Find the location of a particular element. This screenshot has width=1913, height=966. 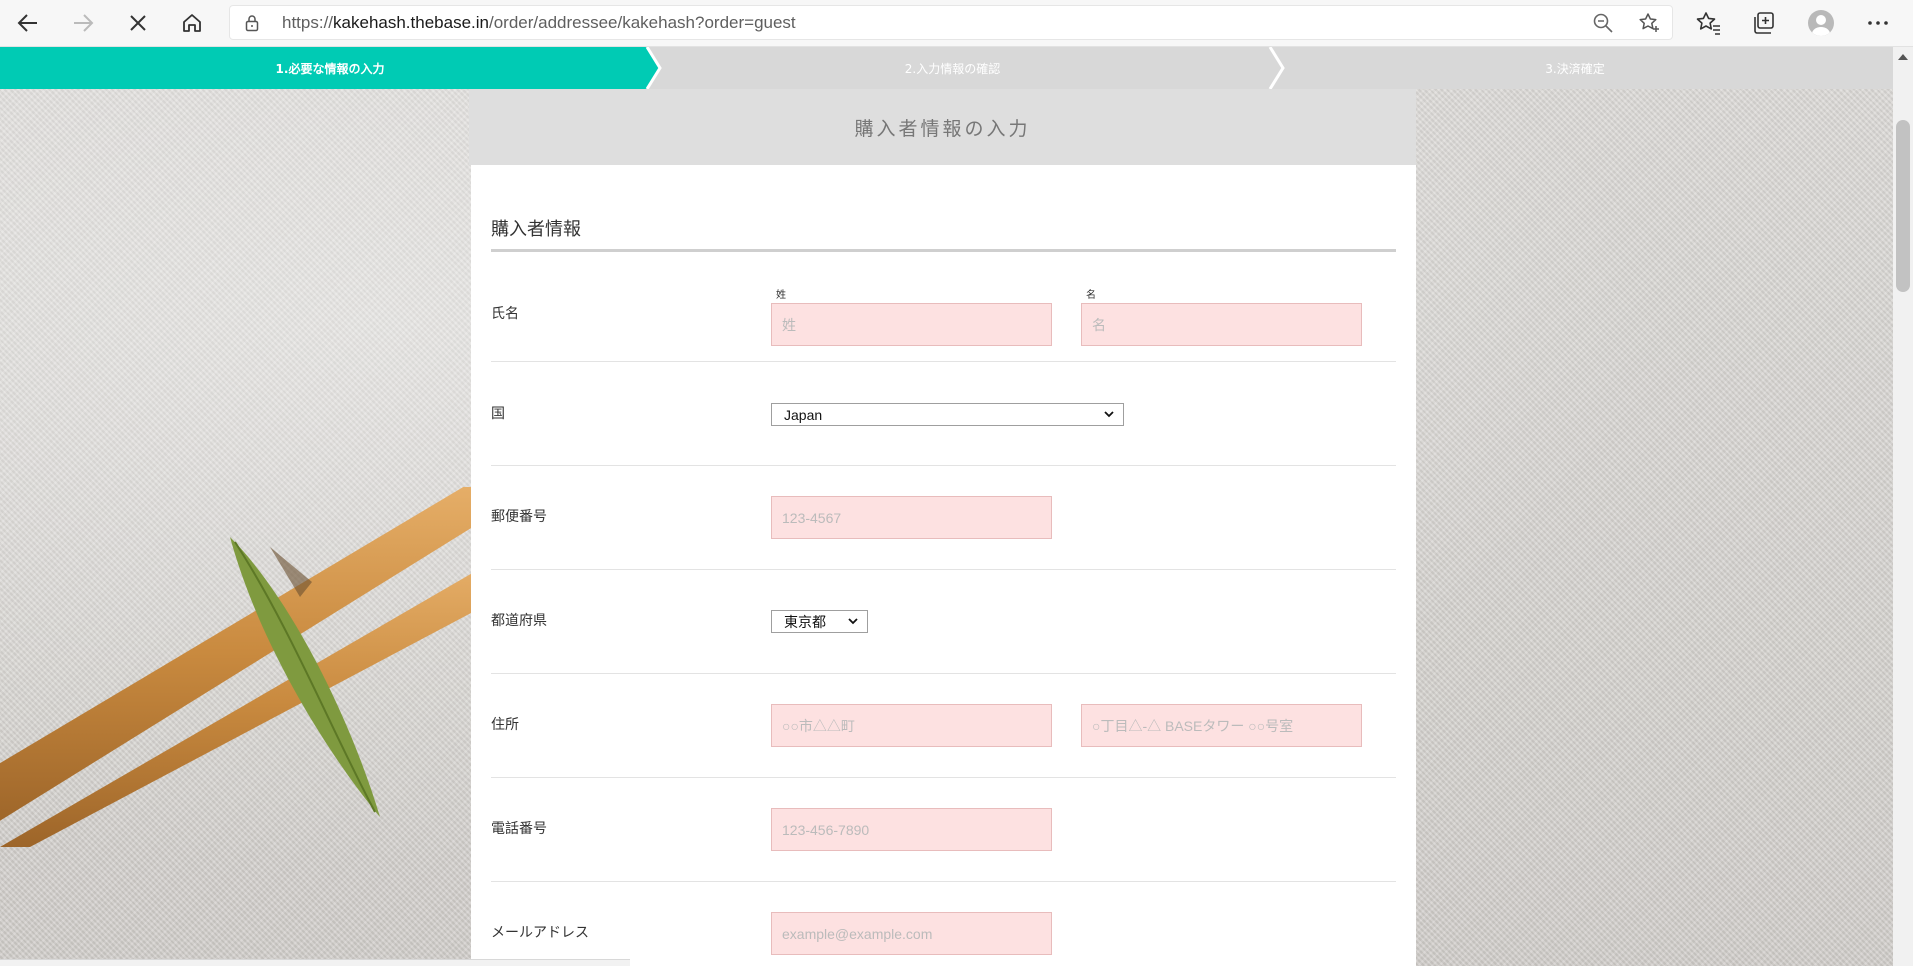

url-host: kakehash.thebase.in is located at coordinates (411, 22).